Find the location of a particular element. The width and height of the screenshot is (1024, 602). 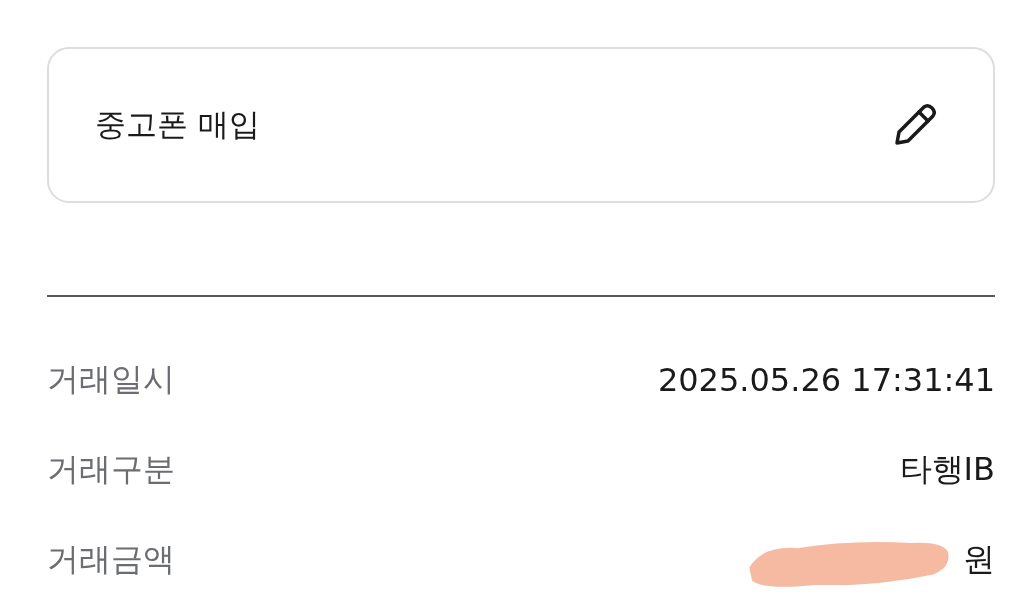

detail-label: 거래금액 is located at coordinates (111, 559).